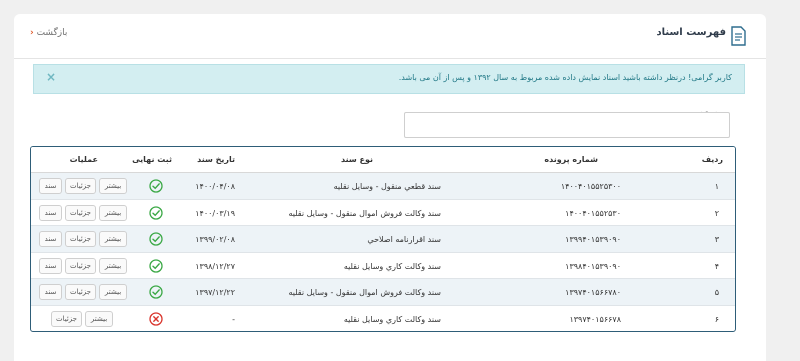 This screenshot has width=800, height=361. What do you see at coordinates (716, 266) in the screenshot?
I see `cell-index: ۴` at bounding box center [716, 266].